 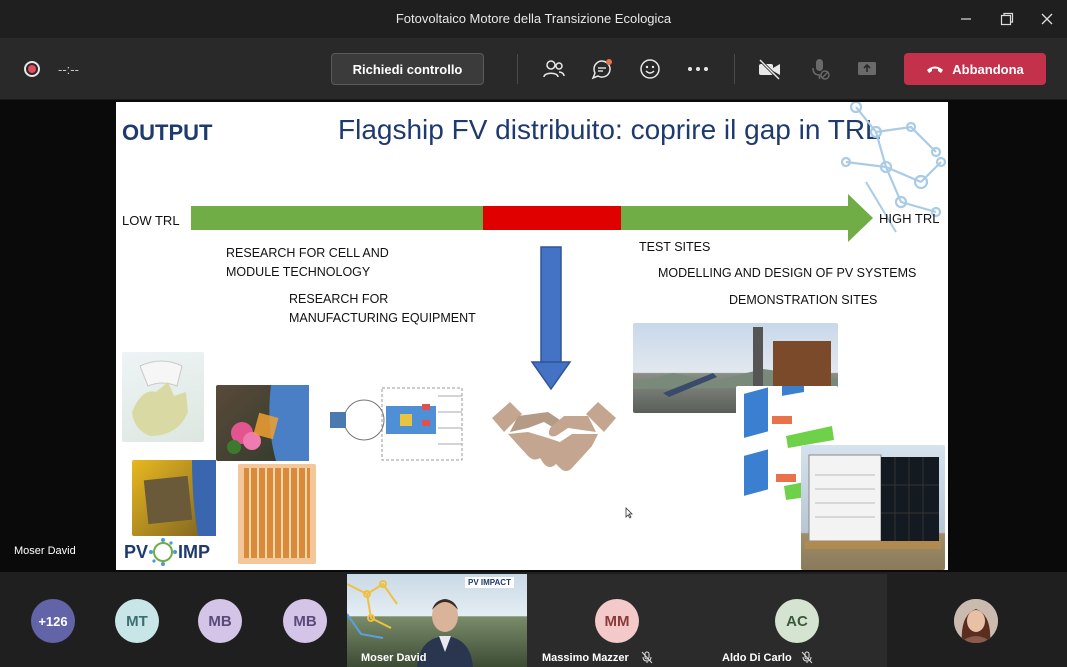 What do you see at coordinates (407, 69) in the screenshot?
I see `request-control-button: Richiedi controllo` at bounding box center [407, 69].